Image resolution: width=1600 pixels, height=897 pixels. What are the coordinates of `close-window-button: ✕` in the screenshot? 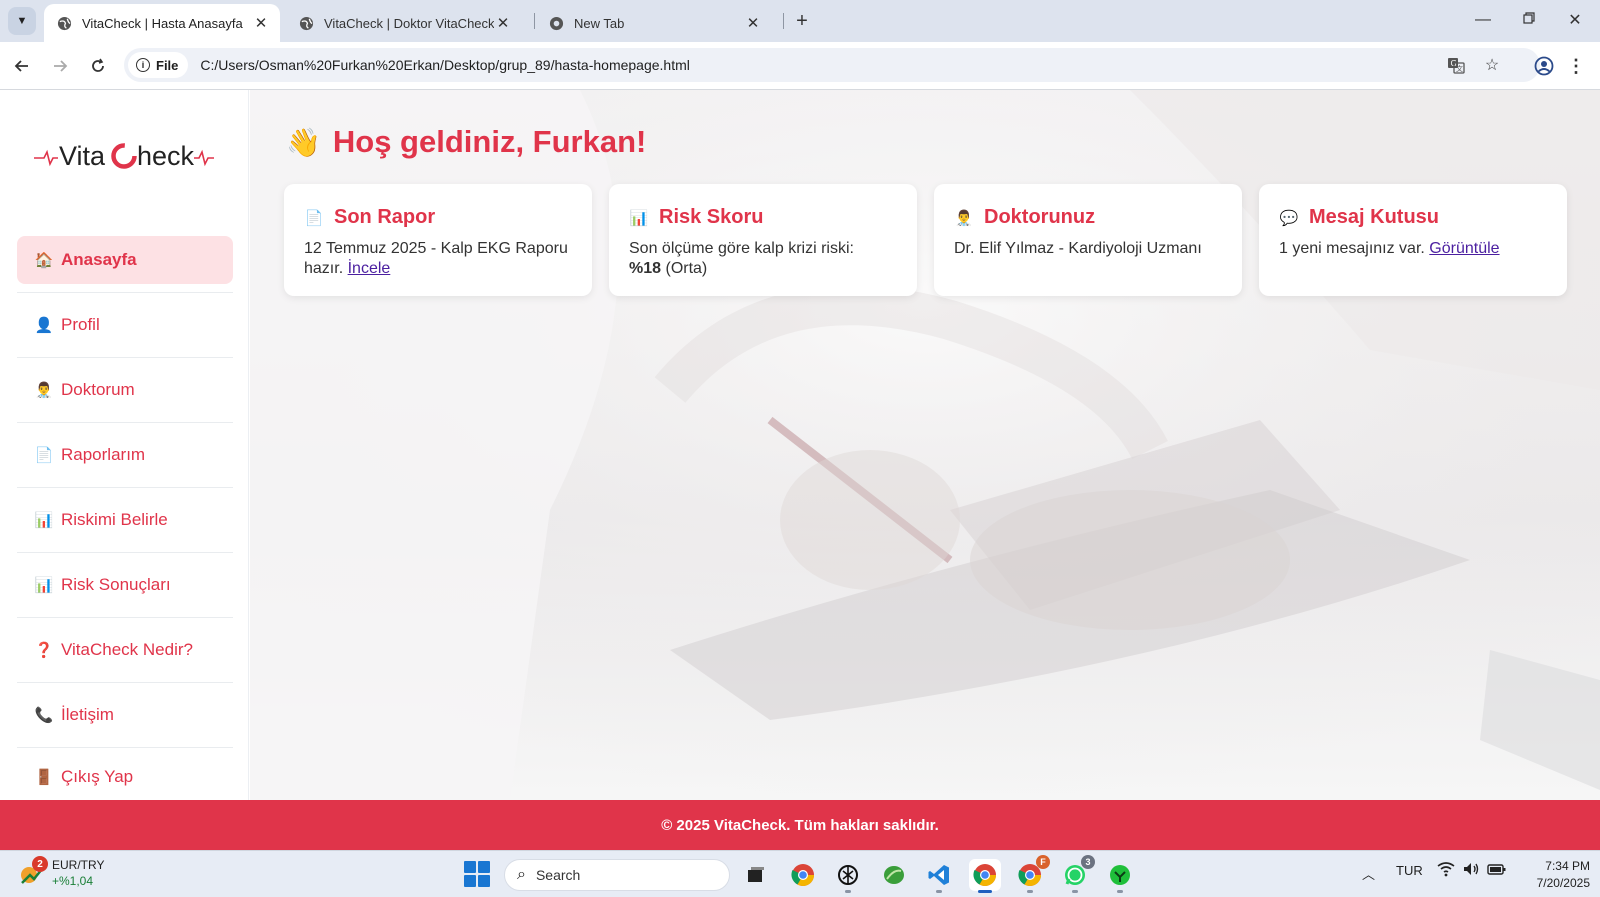 It's located at (1575, 20).